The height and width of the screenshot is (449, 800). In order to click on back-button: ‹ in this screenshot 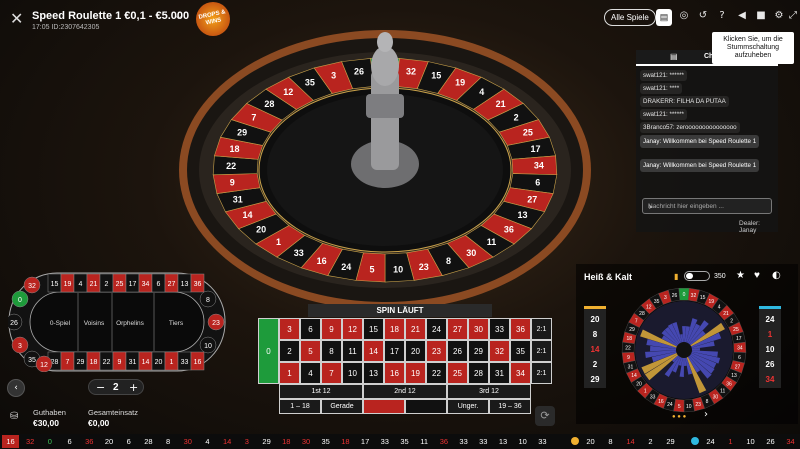, I will do `click(16, 388)`.